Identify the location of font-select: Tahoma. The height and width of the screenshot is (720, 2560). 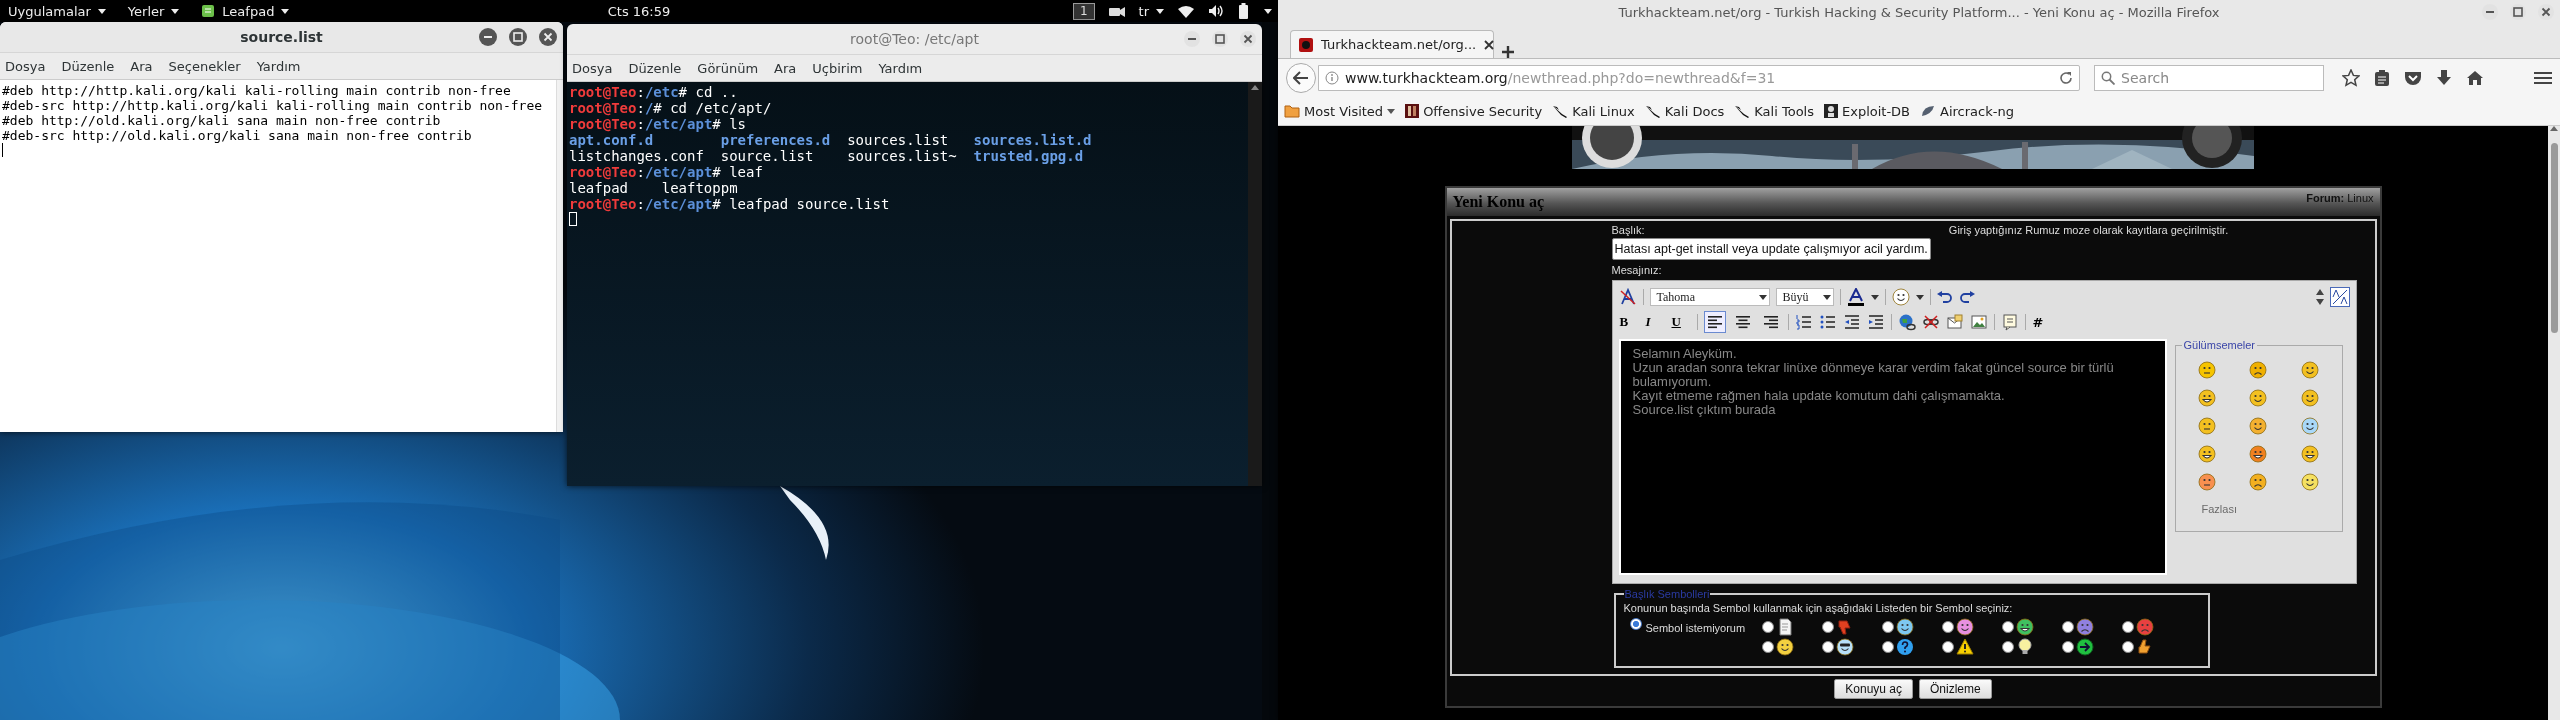
(1709, 297).